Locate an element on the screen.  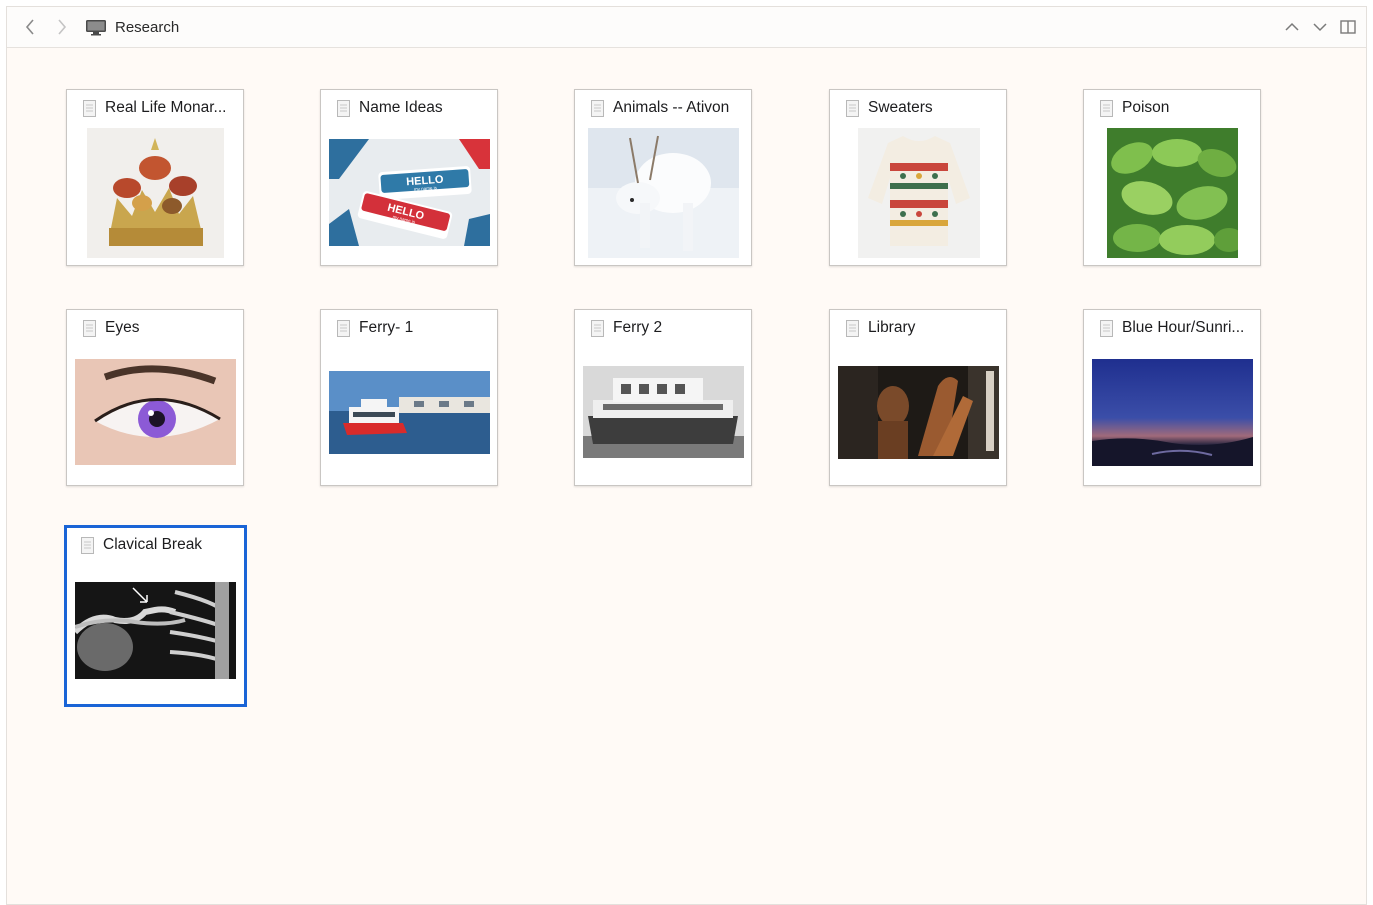
bw-ferry-boat-thumbnail is located at coordinates (663, 412).